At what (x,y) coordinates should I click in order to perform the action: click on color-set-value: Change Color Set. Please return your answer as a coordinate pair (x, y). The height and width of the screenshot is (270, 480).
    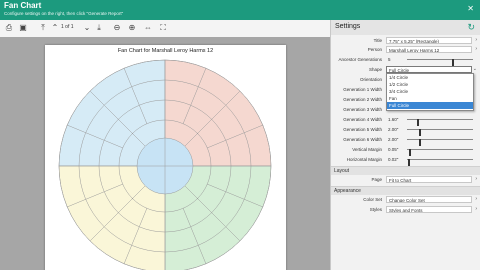
    Looking at the image, I should click on (429, 199).